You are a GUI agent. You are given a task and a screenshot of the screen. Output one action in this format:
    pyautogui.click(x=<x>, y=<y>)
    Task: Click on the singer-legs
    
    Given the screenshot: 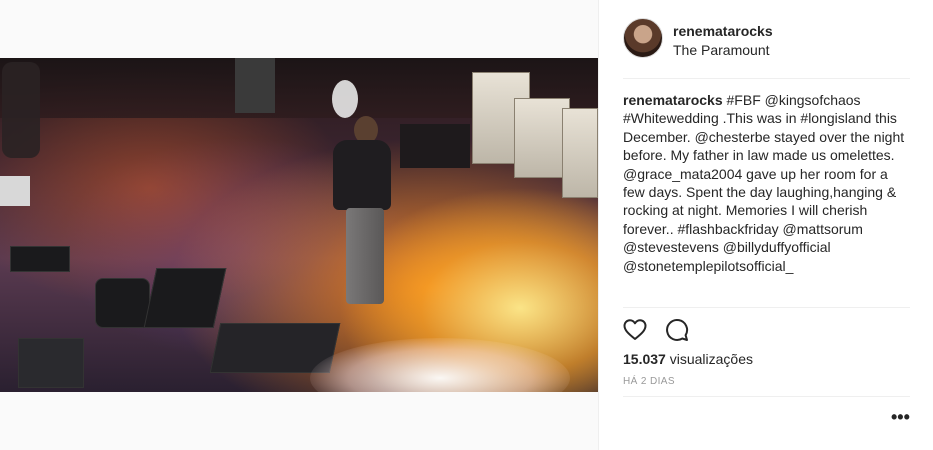 What is the action you would take?
    pyautogui.click(x=365, y=256)
    